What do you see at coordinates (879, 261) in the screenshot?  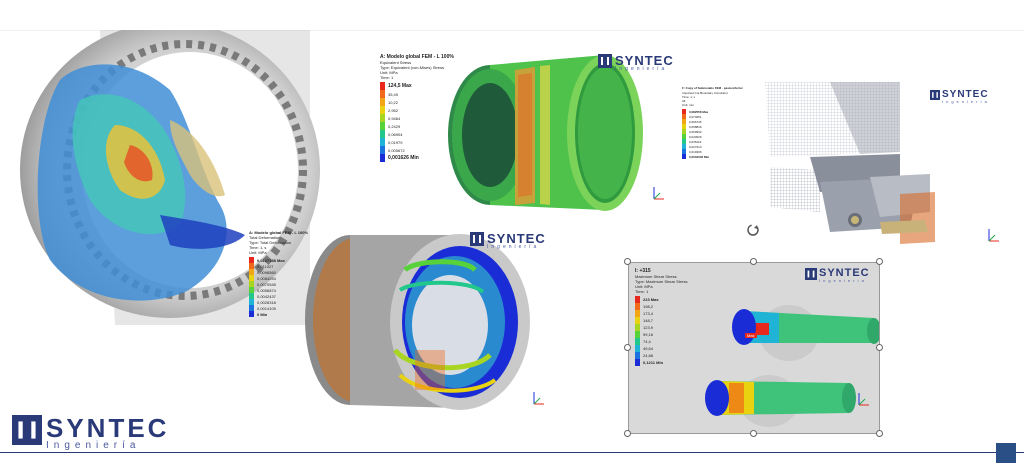 I see `resize-handle-top-right` at bounding box center [879, 261].